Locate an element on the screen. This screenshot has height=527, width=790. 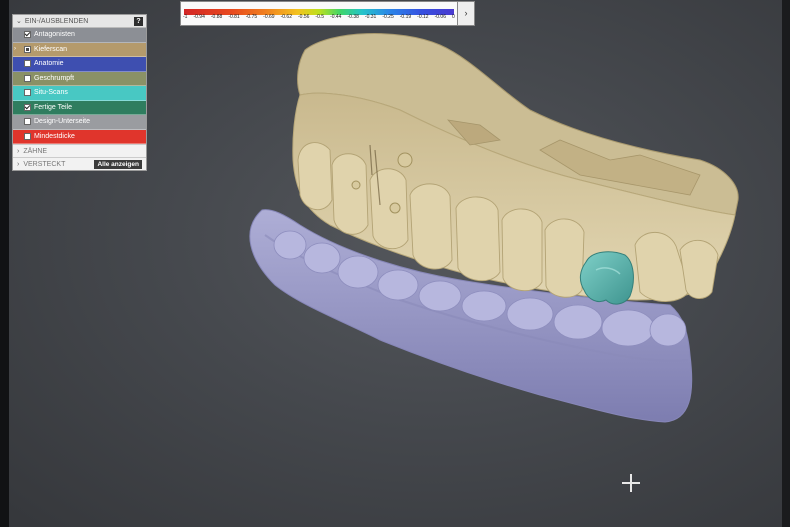
layer-row: Geschrumpft is located at coordinates (79, 78).